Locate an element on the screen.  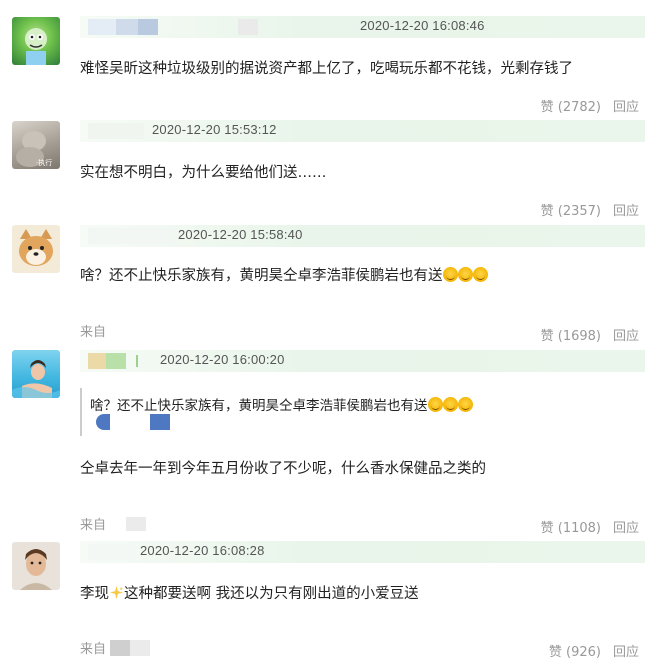
timestamp: 2020-12-20 16:00:20 is located at coordinates (222, 359).